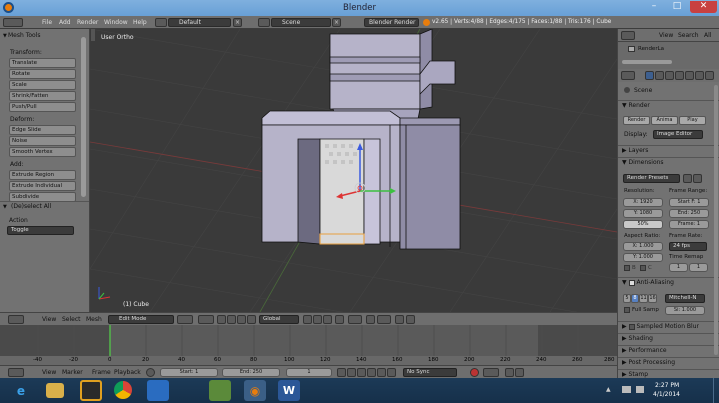  What do you see at coordinates (668, 150) in the screenshot?
I see `layers-section-header: ▶ Layers` at bounding box center [668, 150].